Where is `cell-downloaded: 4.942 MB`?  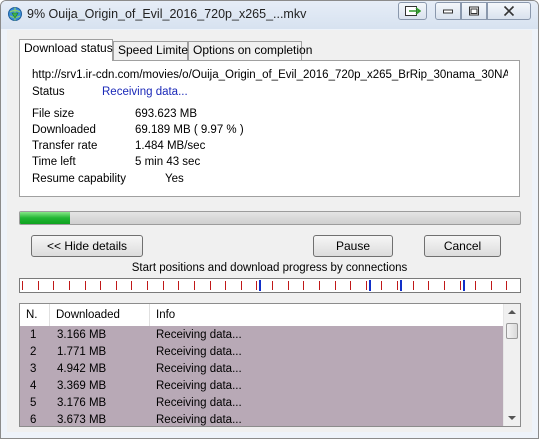
cell-downloaded: 4.942 MB is located at coordinates (82, 369).